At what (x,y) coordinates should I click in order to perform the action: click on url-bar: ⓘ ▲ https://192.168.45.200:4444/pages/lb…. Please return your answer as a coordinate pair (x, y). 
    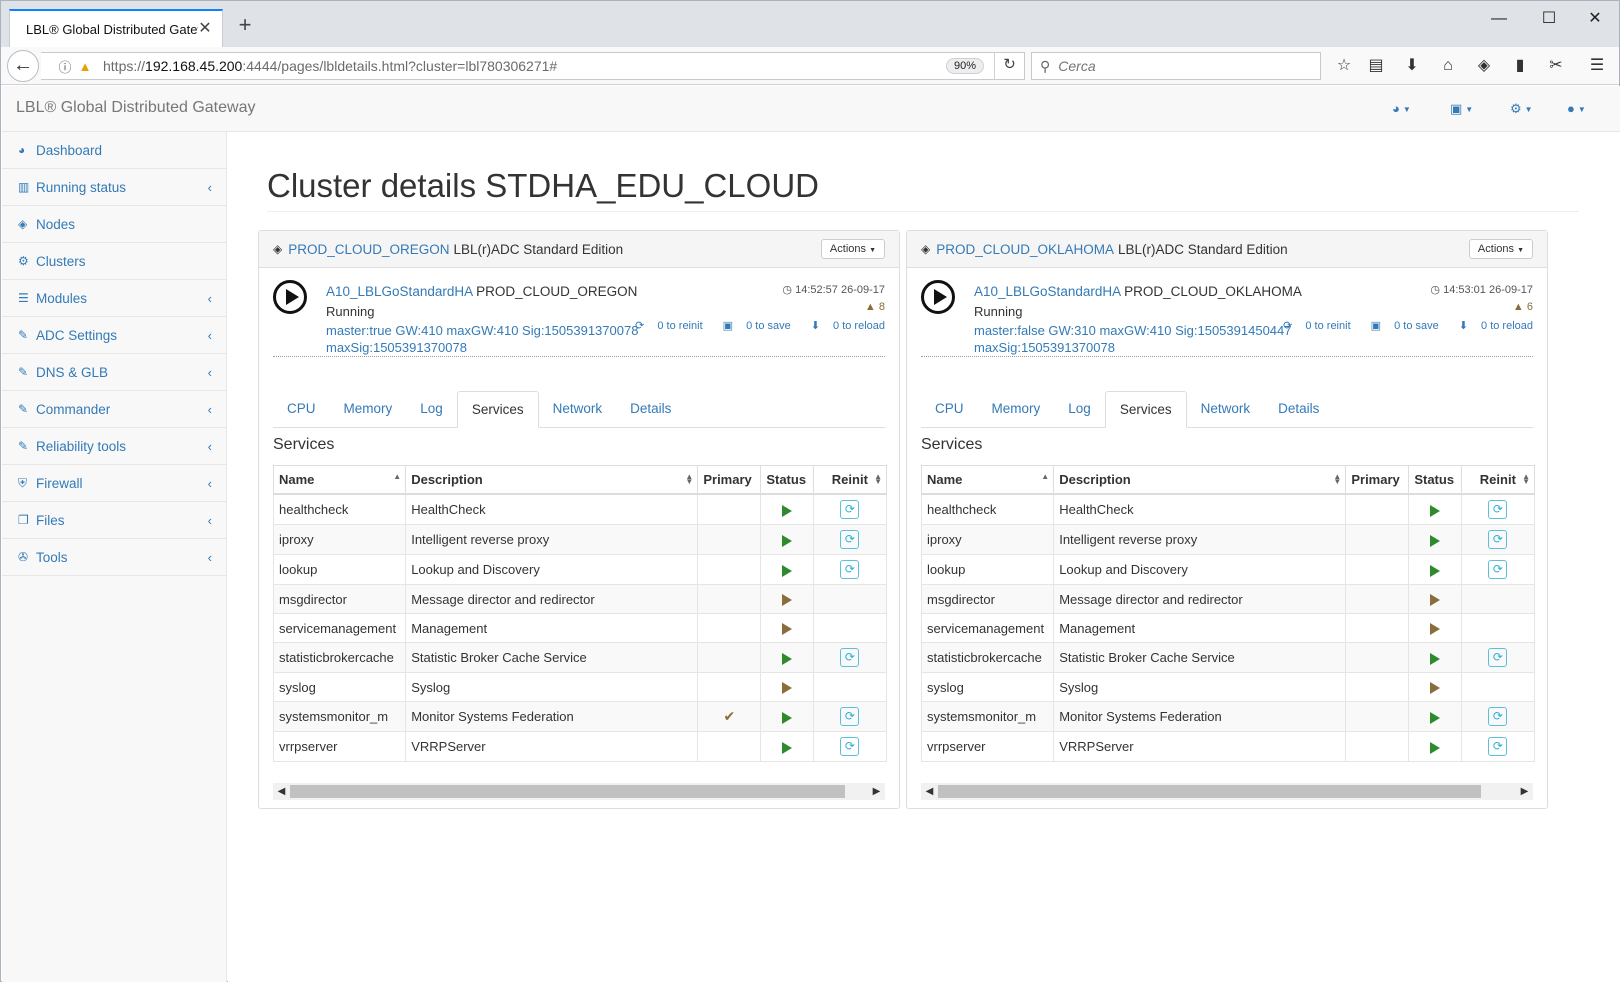
    Looking at the image, I should click on (533, 66).